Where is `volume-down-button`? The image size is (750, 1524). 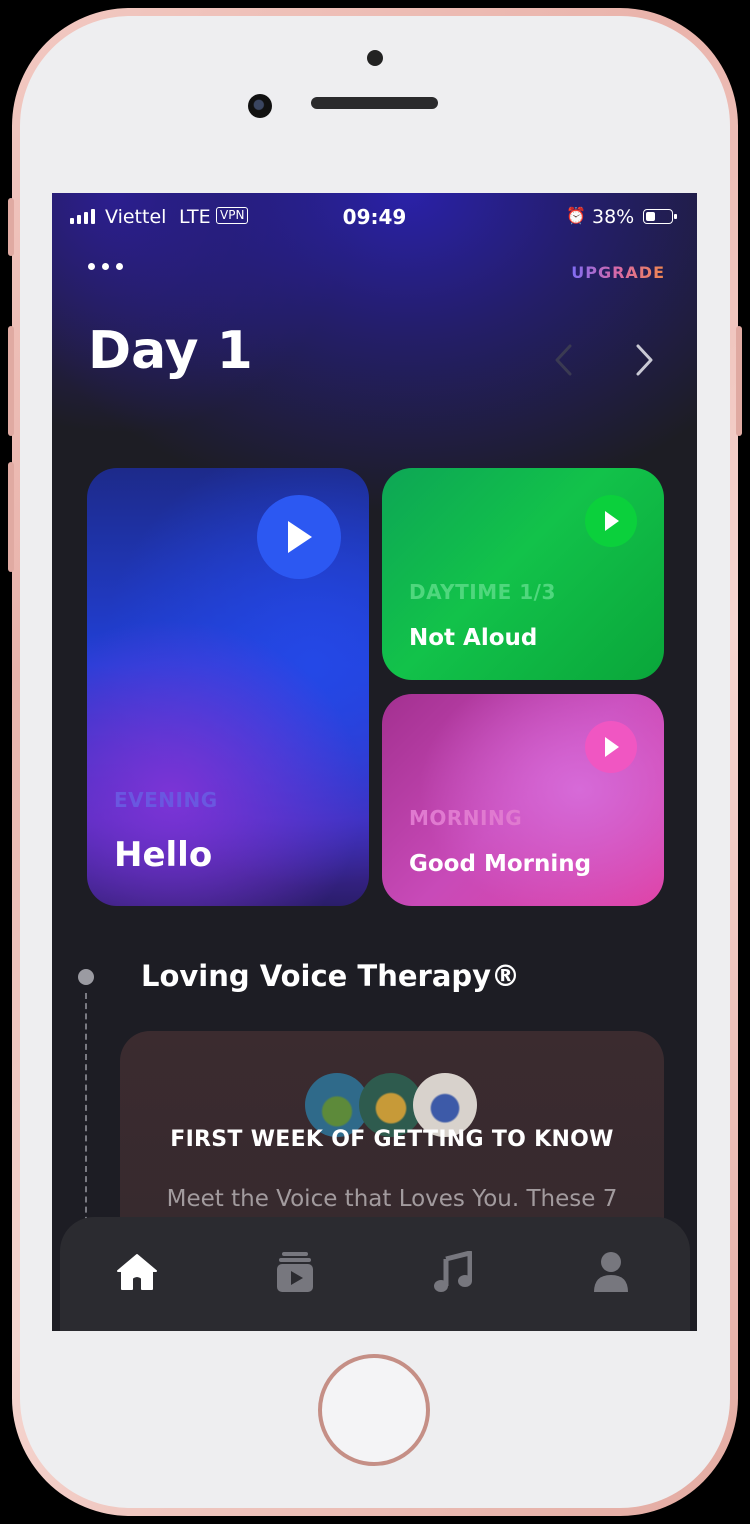
volume-down-button is located at coordinates (11, 517).